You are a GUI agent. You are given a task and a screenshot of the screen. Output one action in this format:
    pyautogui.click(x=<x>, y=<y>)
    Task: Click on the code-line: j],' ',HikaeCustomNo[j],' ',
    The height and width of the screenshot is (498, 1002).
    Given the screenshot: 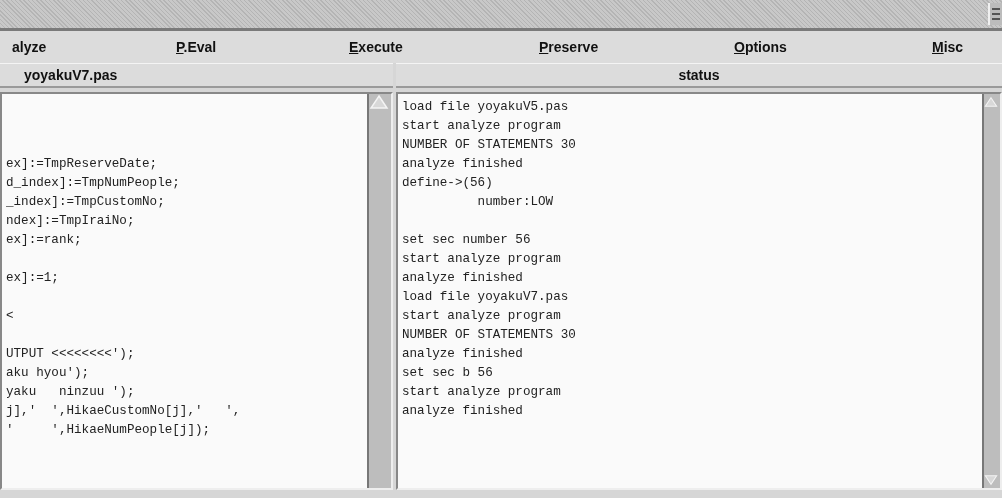 What is the action you would take?
    pyautogui.click(x=124, y=411)
    